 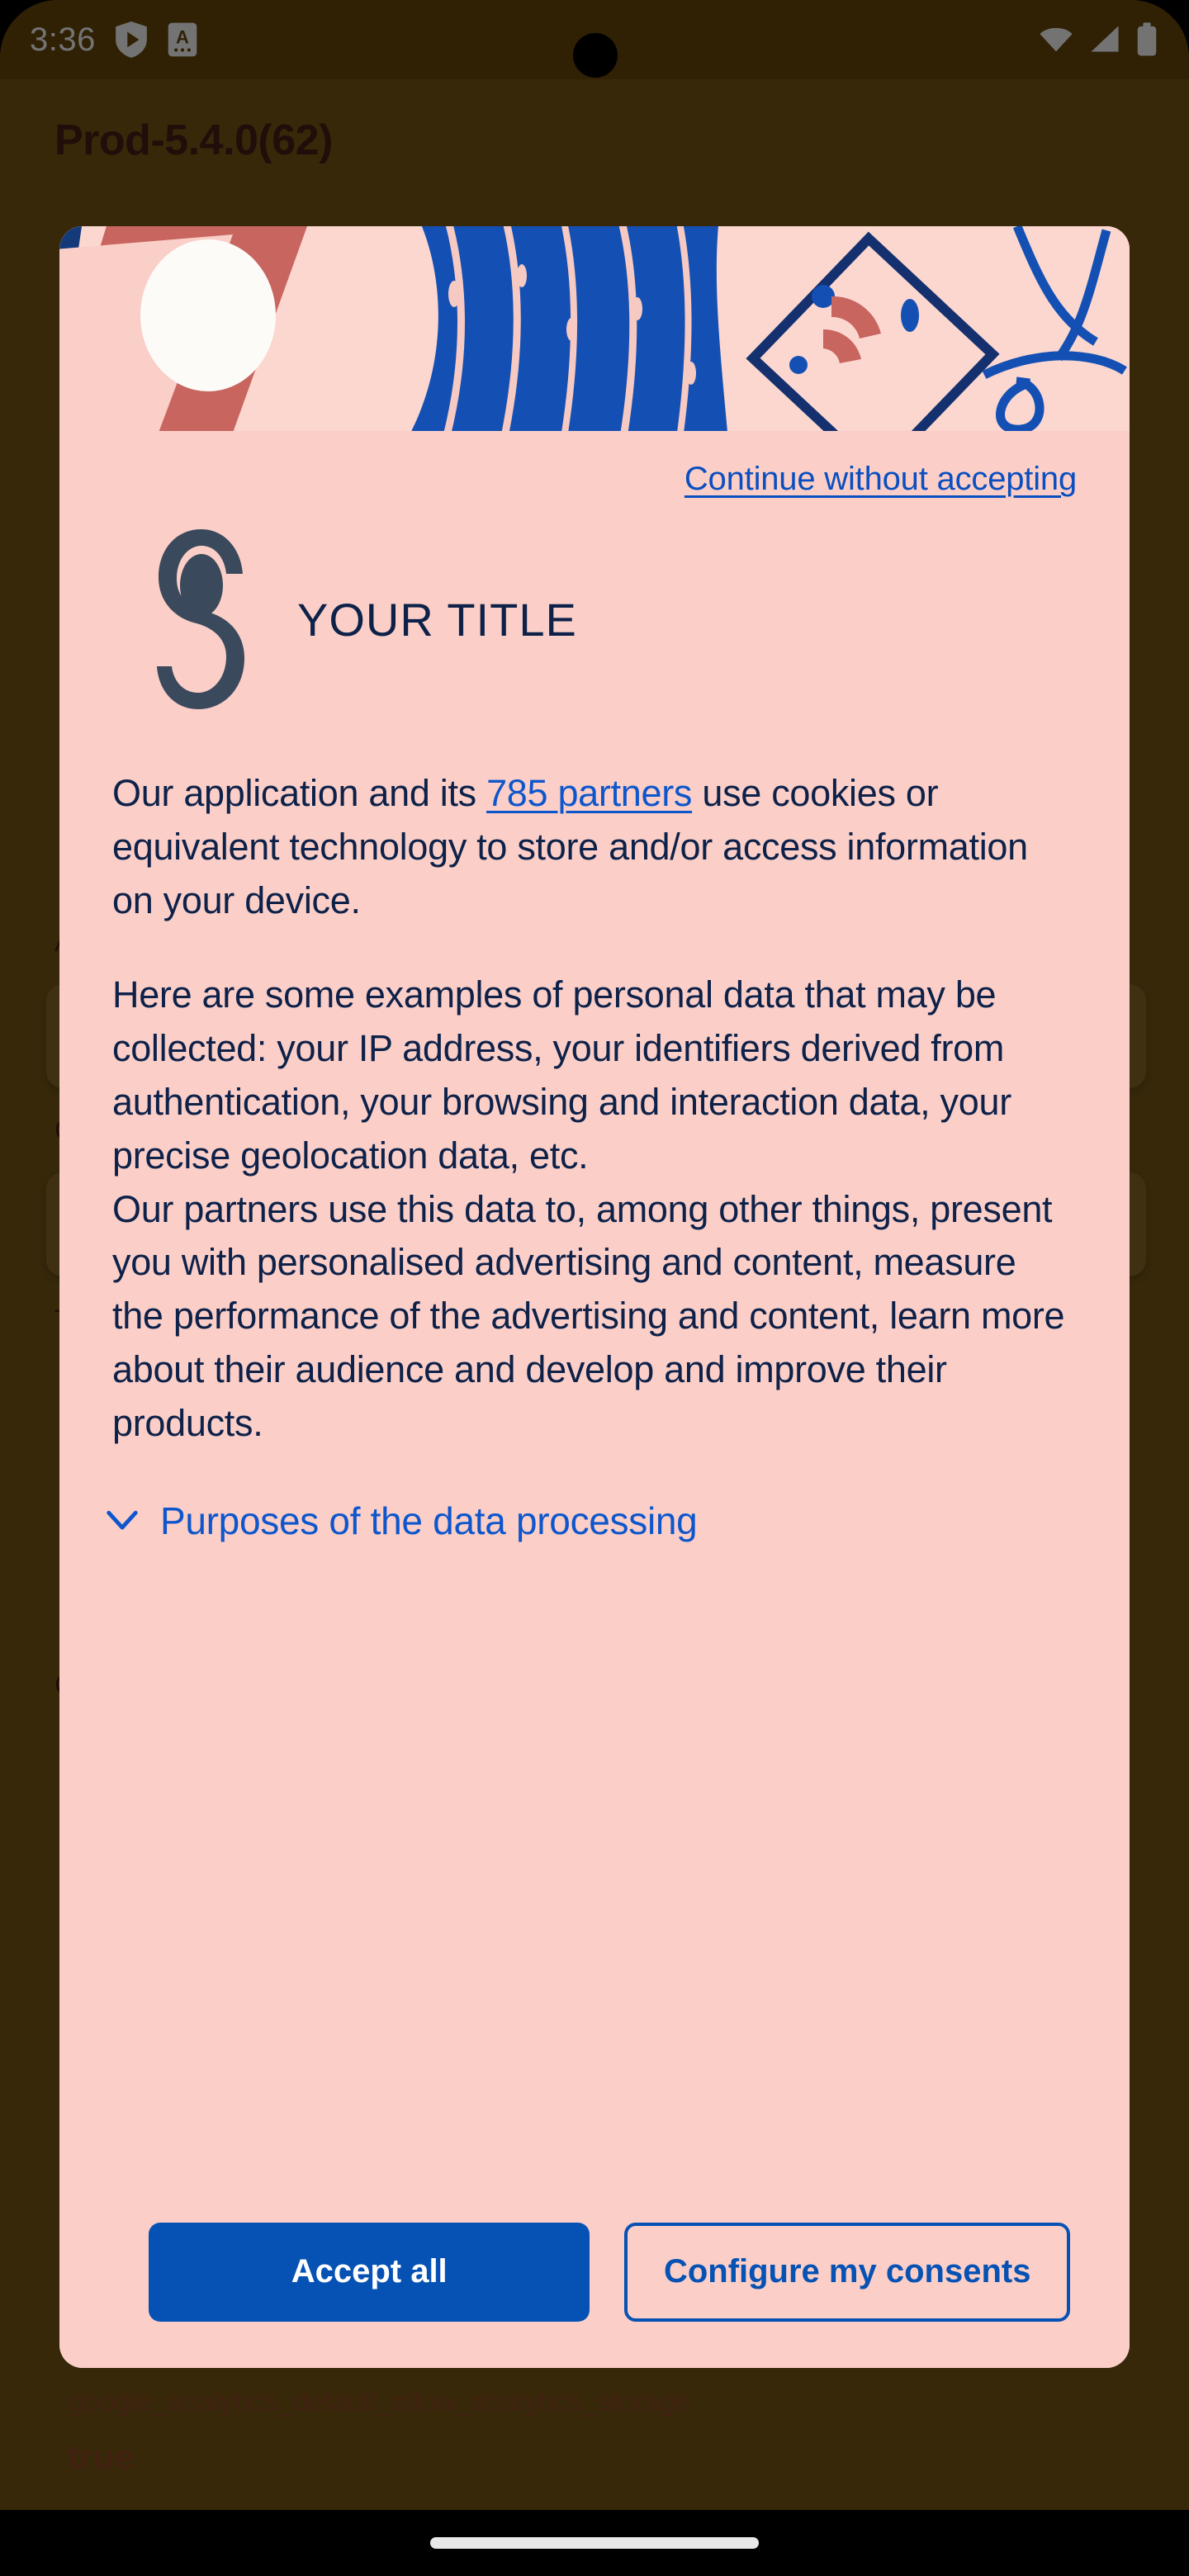 I want to click on brand-row: YOUR TITLE, so click(x=594, y=605).